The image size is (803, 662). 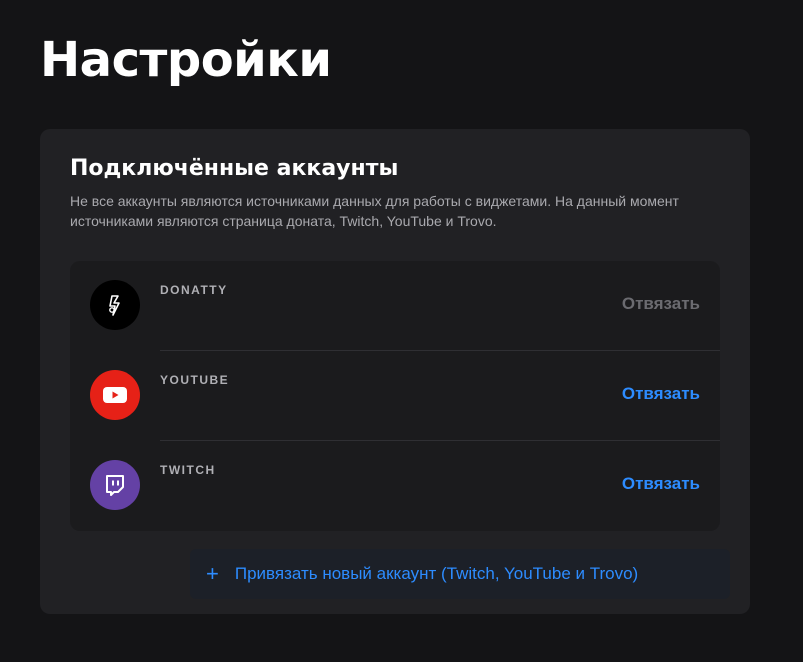 What do you see at coordinates (661, 484) in the screenshot?
I see `unlink-button-twitch: Отвязать` at bounding box center [661, 484].